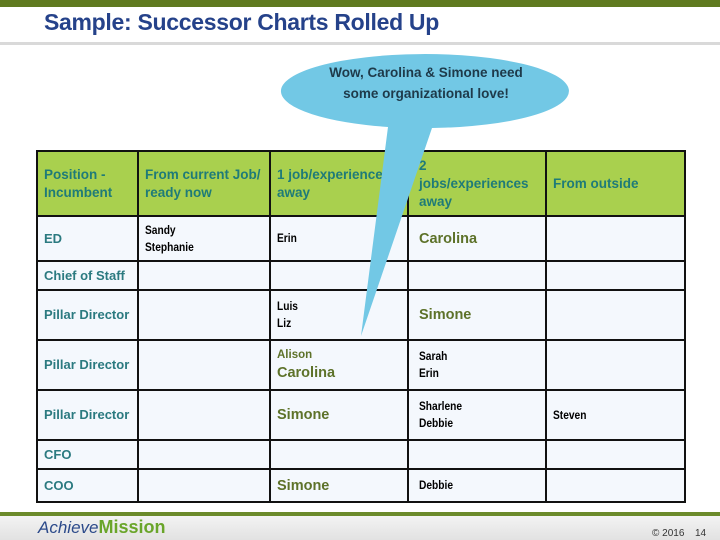 The width and height of the screenshot is (720, 540). What do you see at coordinates (477, 315) in the screenshot?
I see `two-away-cell: Simone` at bounding box center [477, 315].